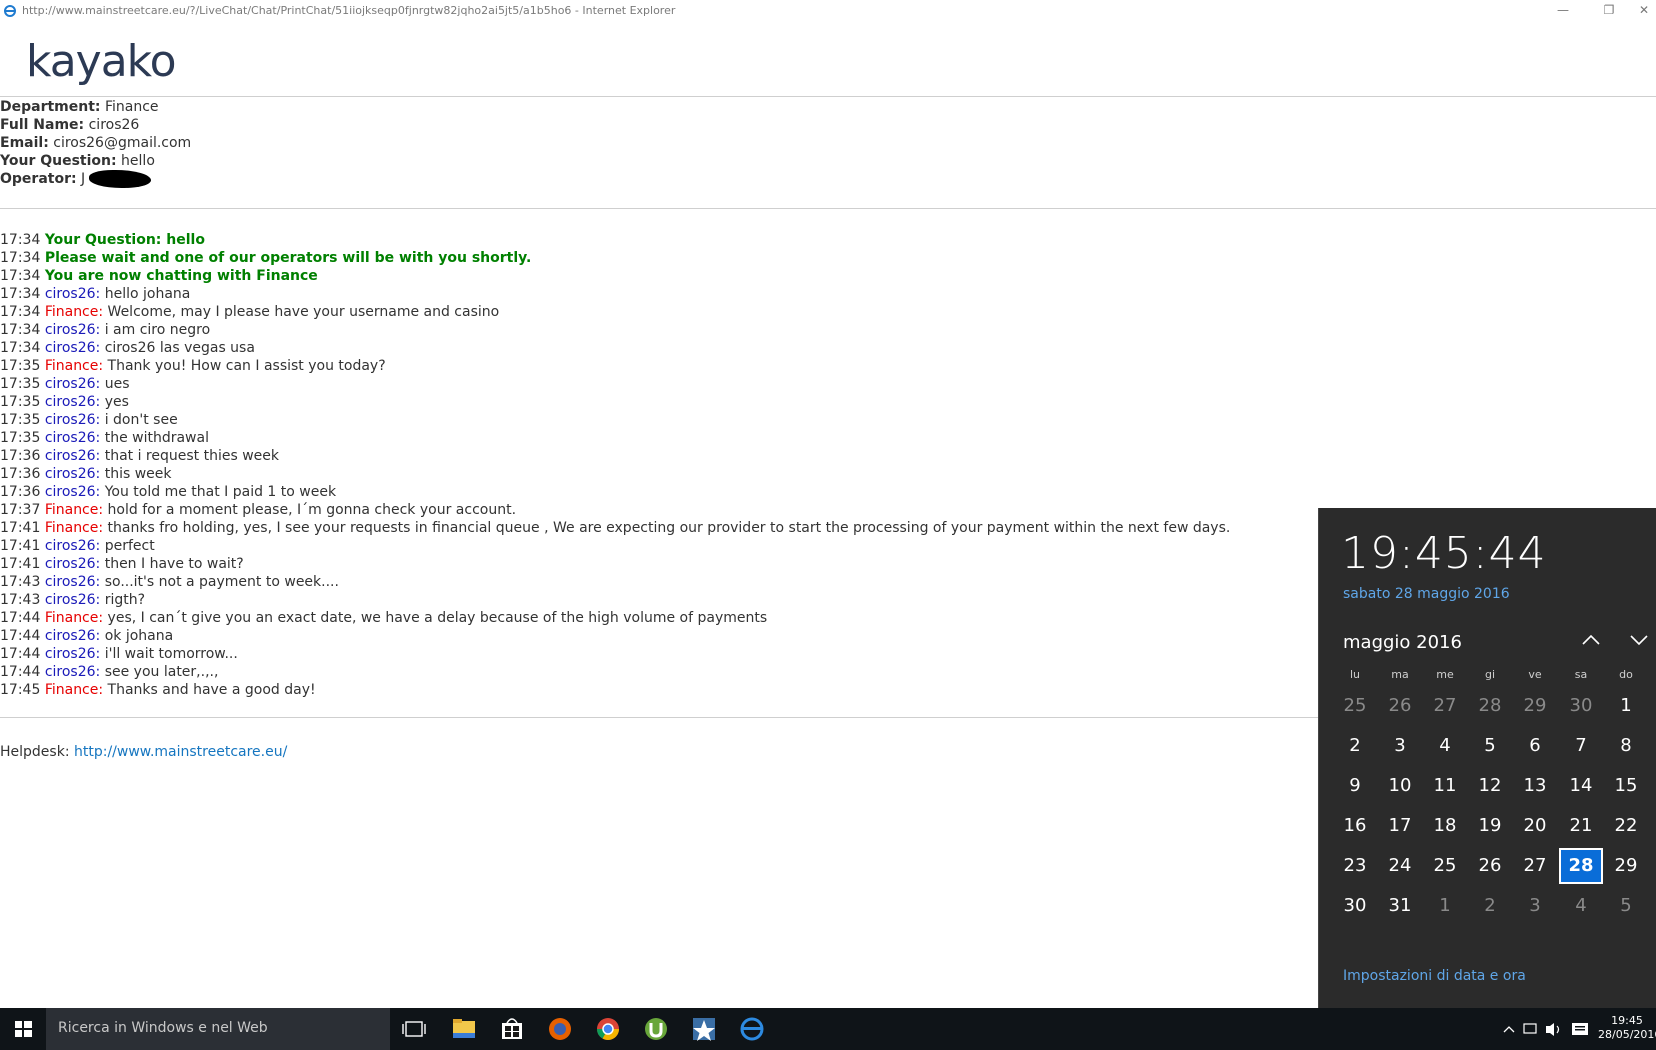 This screenshot has width=1656, height=1050. Describe the element at coordinates (704, 1029) in the screenshot. I see `star-app-icon` at that location.